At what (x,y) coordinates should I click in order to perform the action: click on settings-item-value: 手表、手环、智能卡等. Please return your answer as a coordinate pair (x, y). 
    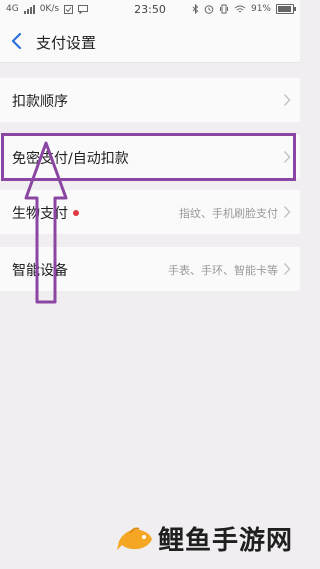
    Looking at the image, I should click on (223, 270).